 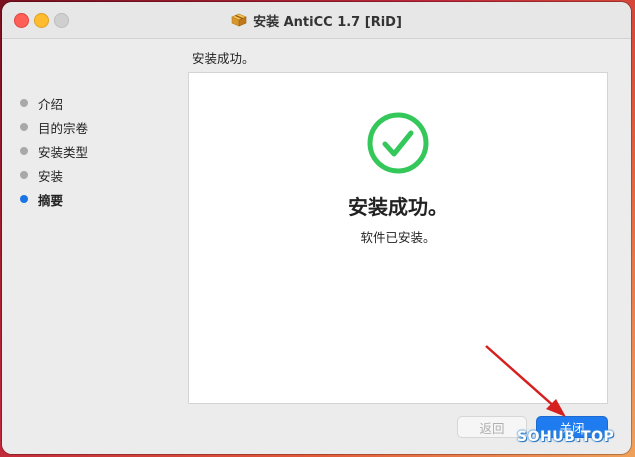 What do you see at coordinates (239, 20) in the screenshot?
I see `package-icon` at bounding box center [239, 20].